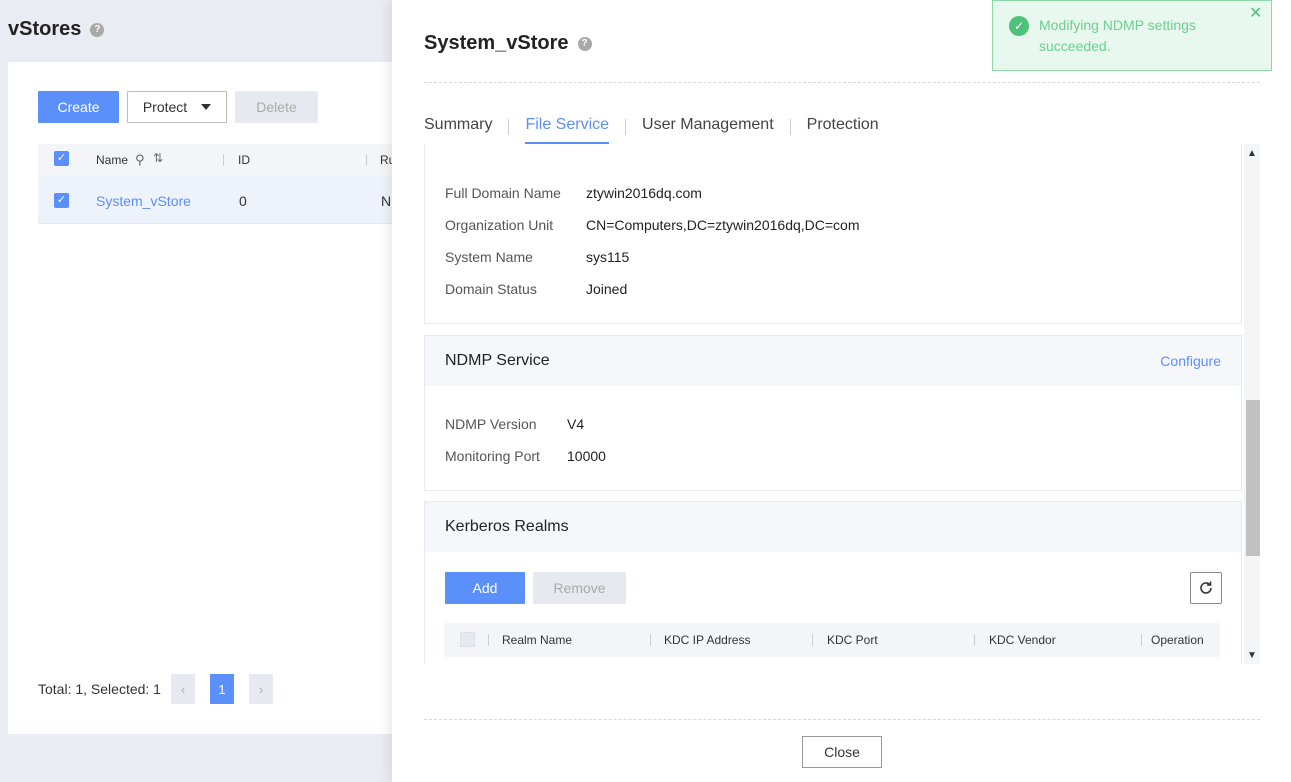 The width and height of the screenshot is (1291, 782). I want to click on protect-label: Protect, so click(165, 107).